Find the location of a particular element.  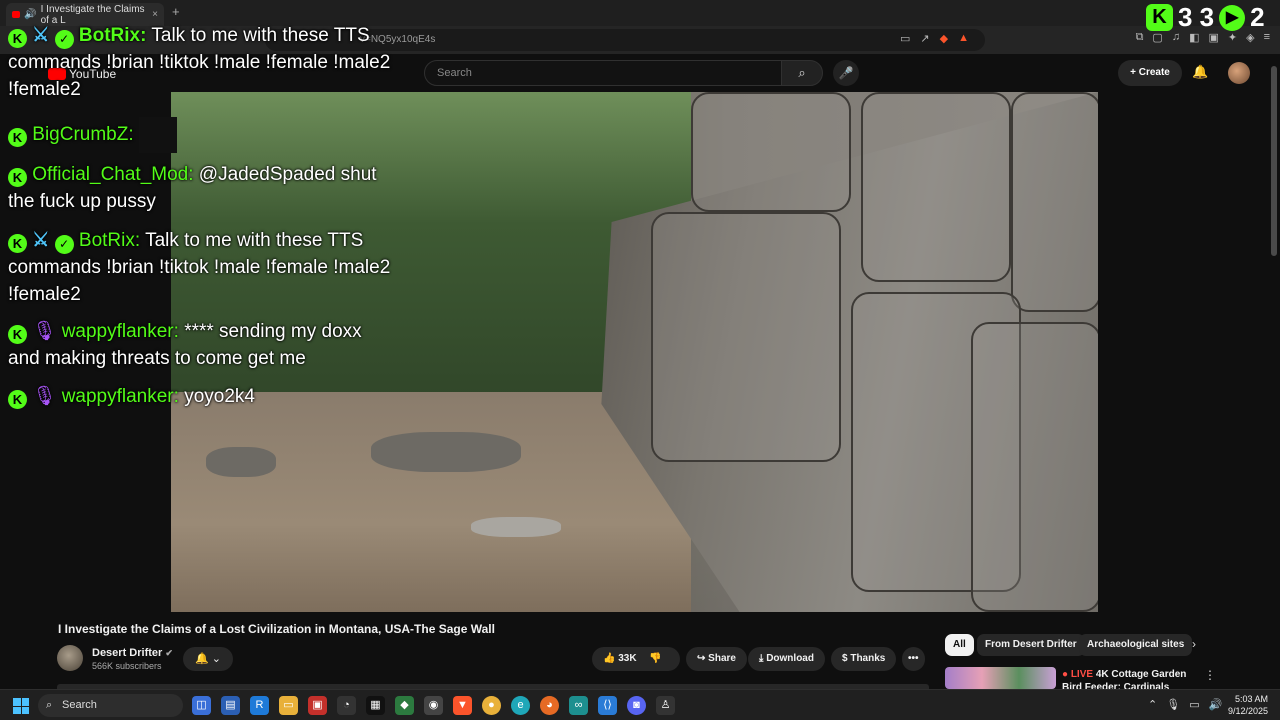

file-explorer-icon: ▭ is located at coordinates (288, 705).